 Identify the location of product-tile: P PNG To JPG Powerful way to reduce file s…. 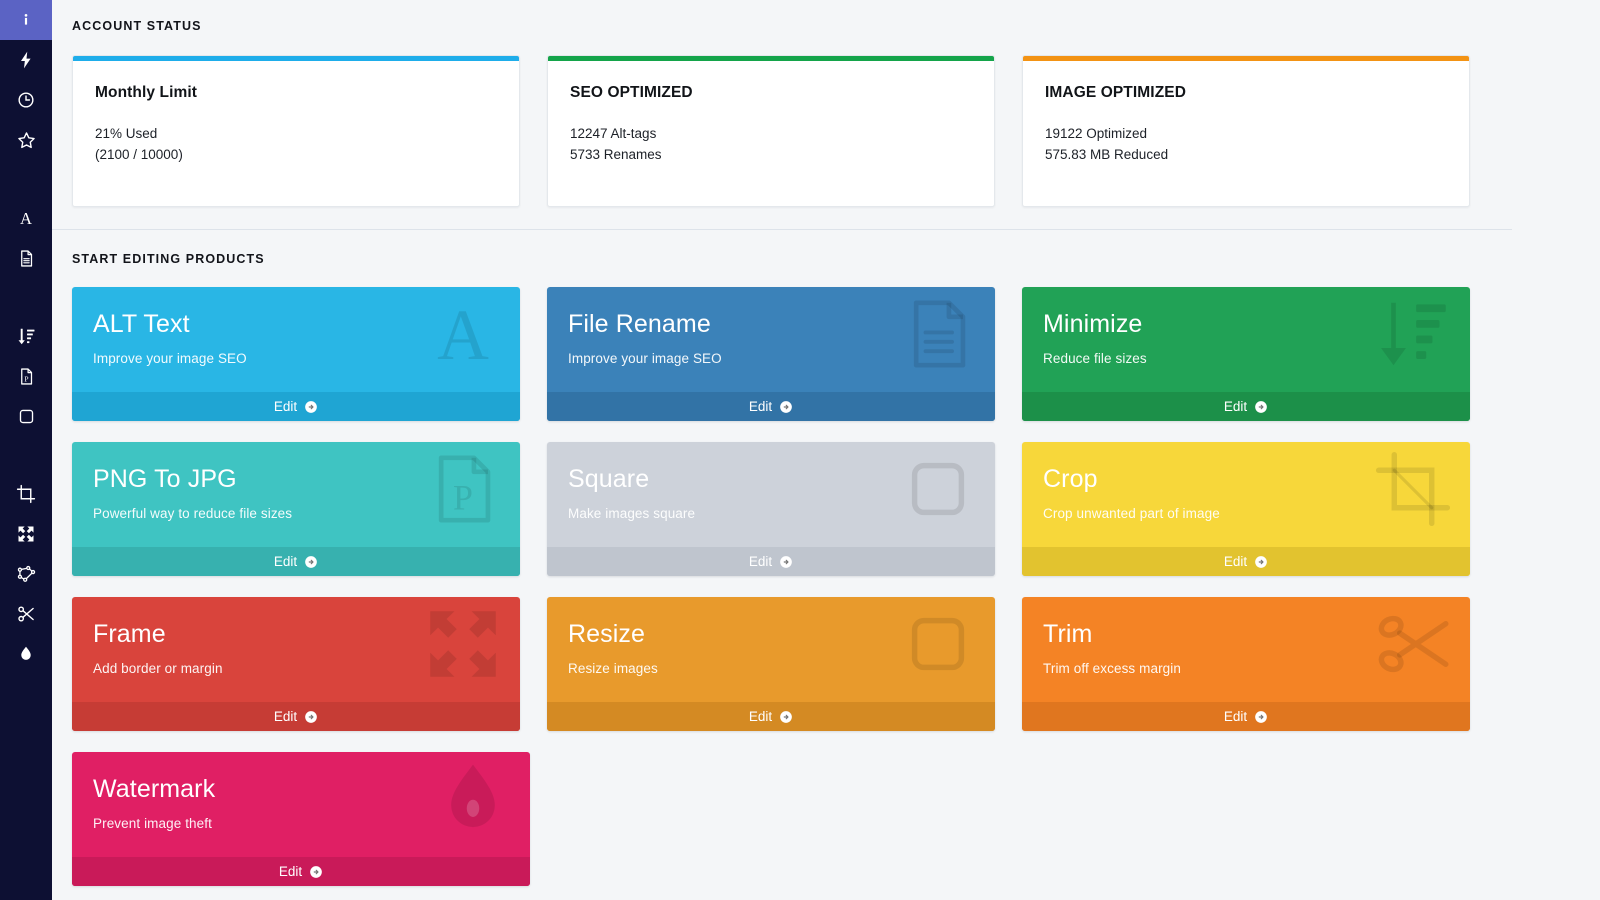
(296, 509).